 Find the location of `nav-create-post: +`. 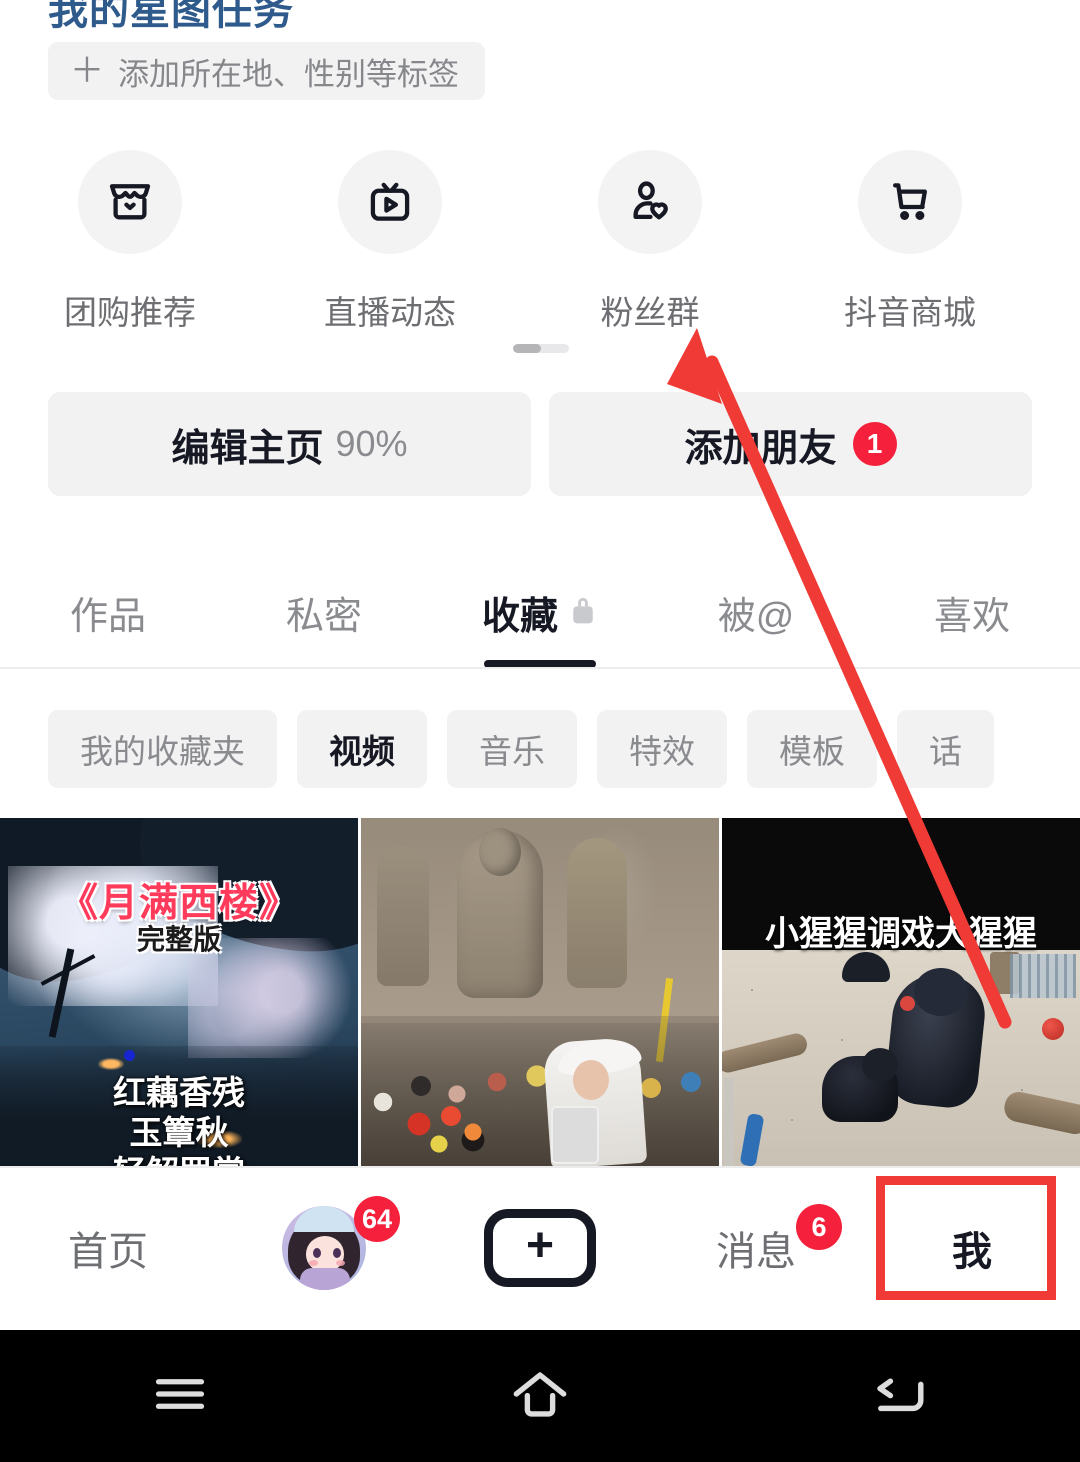

nav-create-post: + is located at coordinates (540, 1248).